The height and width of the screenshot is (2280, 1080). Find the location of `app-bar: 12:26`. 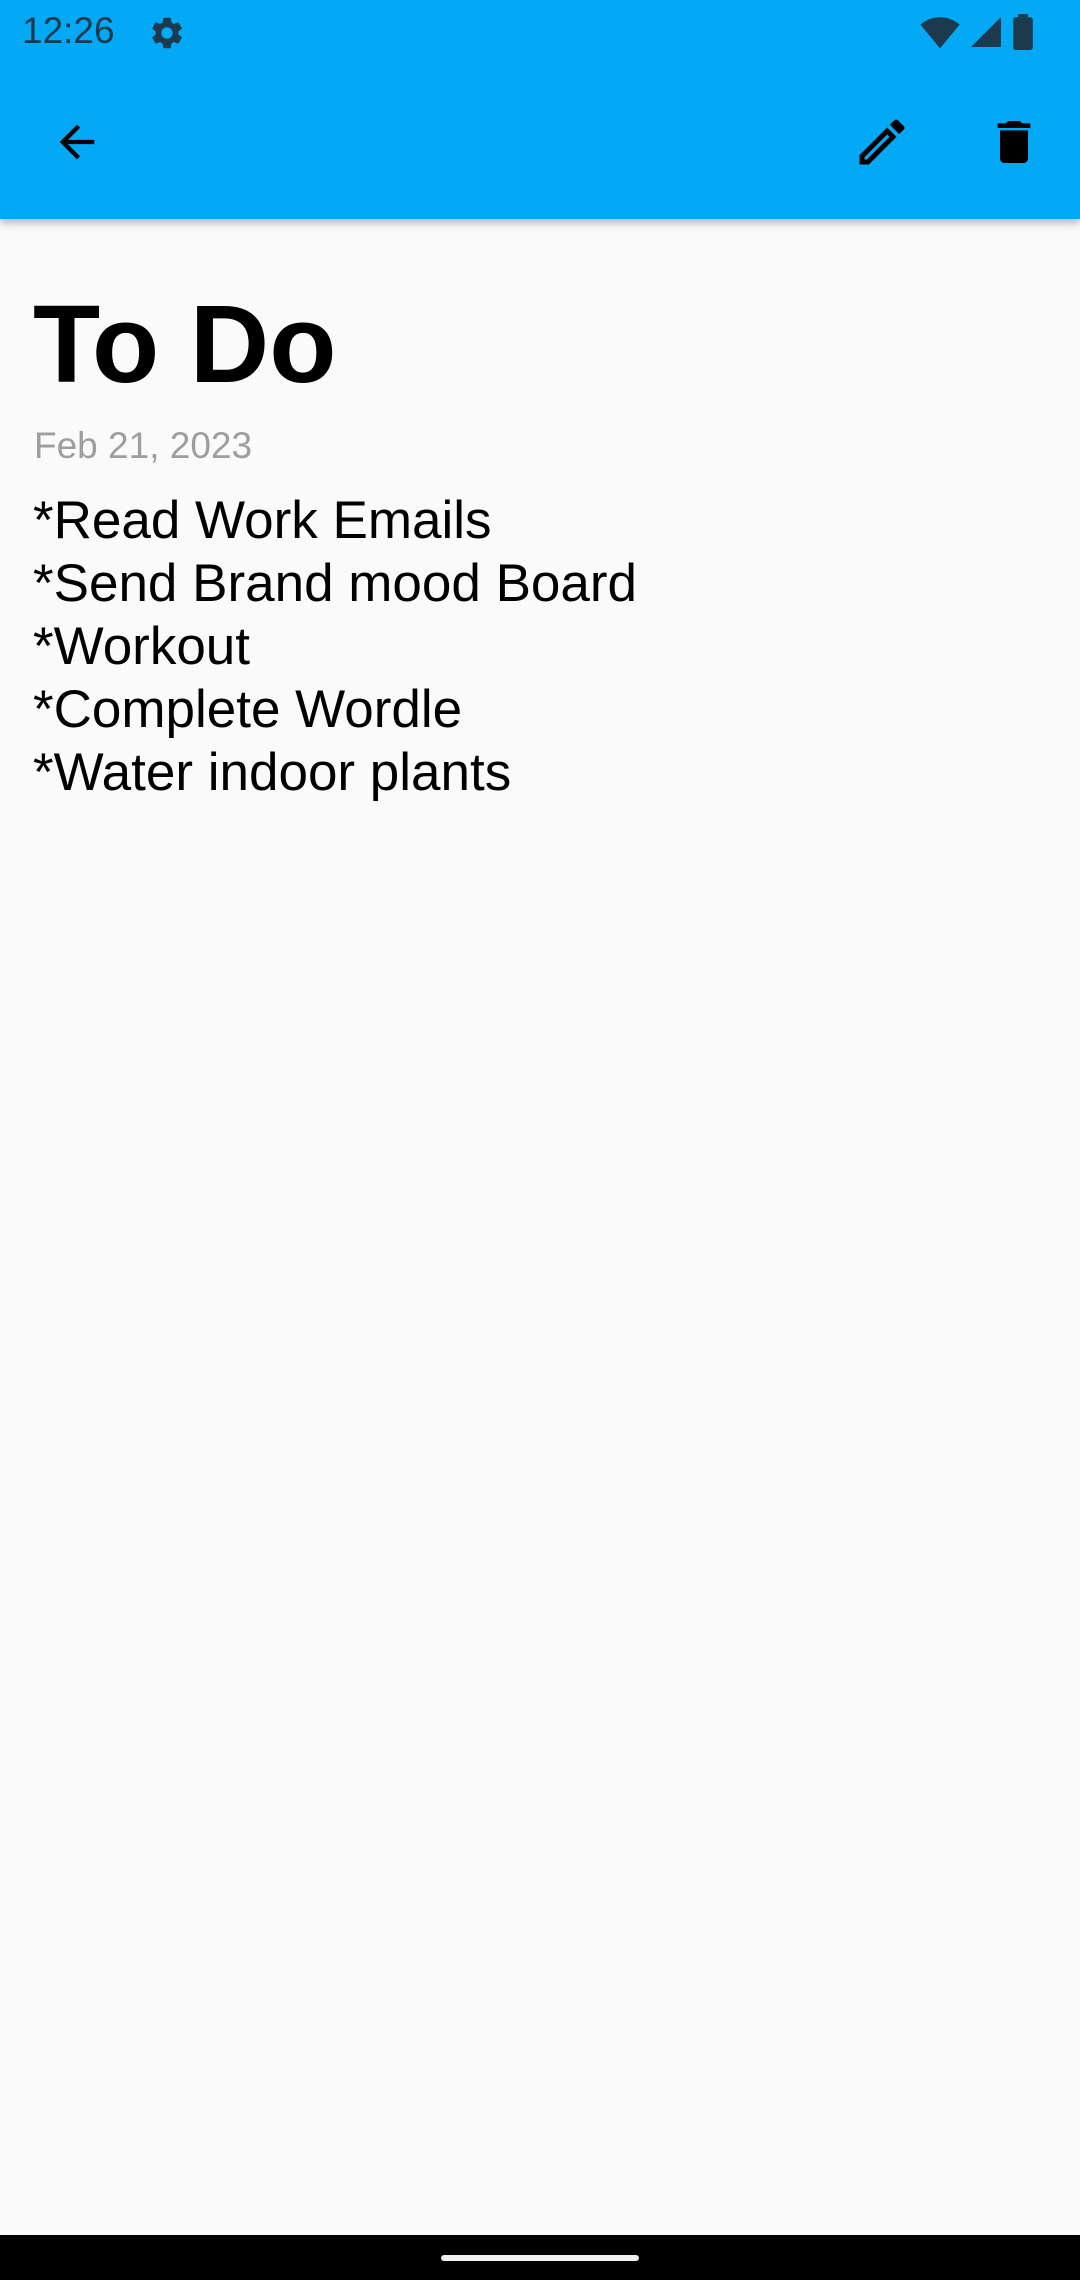

app-bar: 12:26 is located at coordinates (540, 109).